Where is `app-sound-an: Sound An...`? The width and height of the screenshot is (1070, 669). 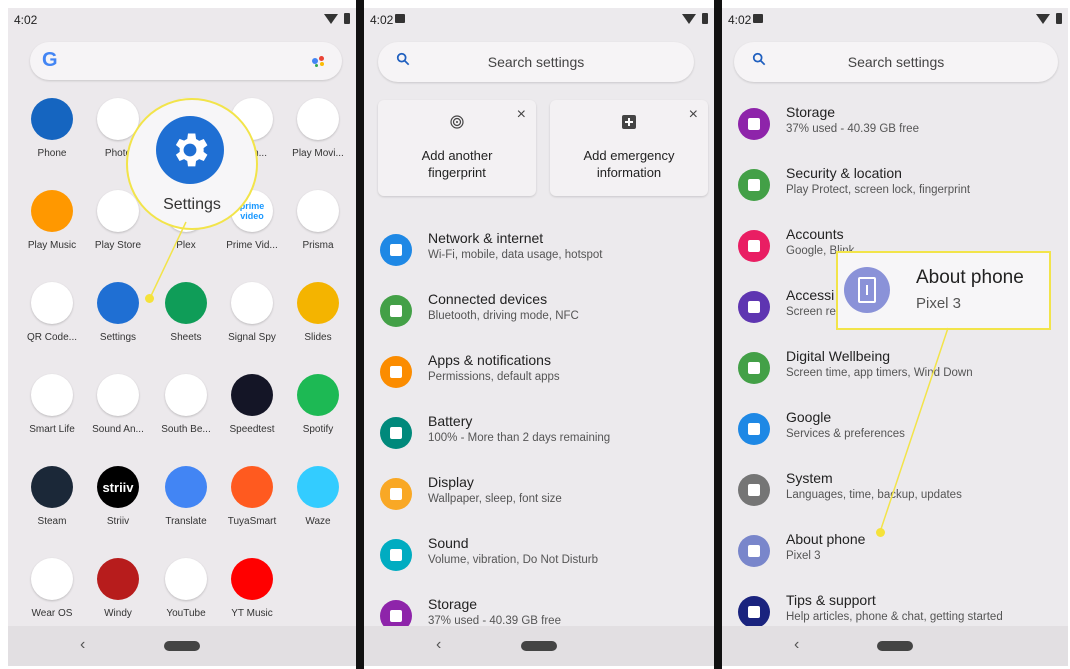
app-sound-an: Sound An... is located at coordinates (118, 404).